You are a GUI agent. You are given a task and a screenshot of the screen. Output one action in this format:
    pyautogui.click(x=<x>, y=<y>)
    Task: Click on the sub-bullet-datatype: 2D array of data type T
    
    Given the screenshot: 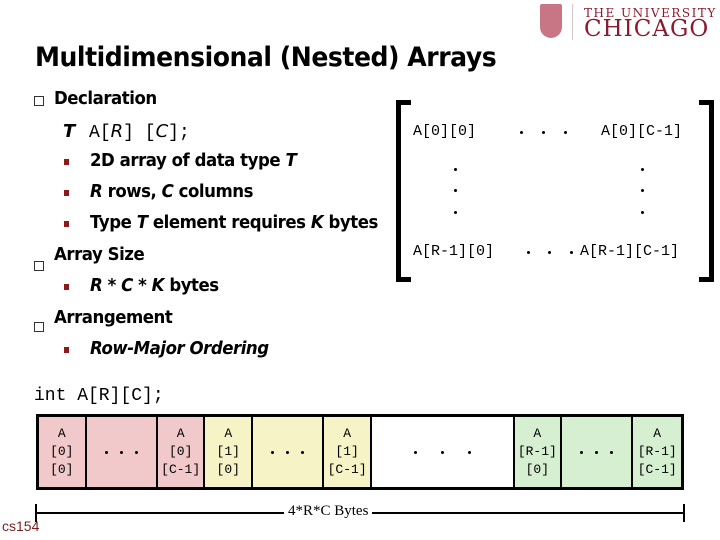 What is the action you would take?
    pyautogui.click(x=193, y=160)
    